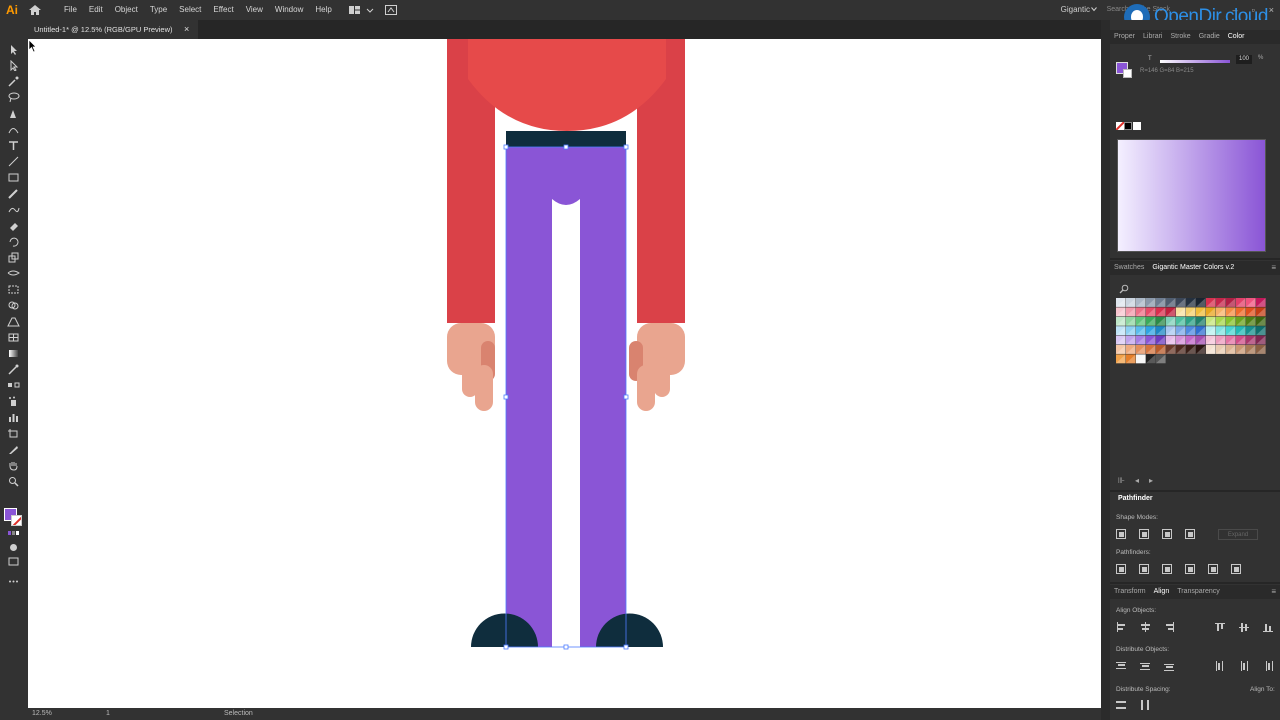 The height and width of the screenshot is (720, 1280). I want to click on right-hand, so click(657, 367).